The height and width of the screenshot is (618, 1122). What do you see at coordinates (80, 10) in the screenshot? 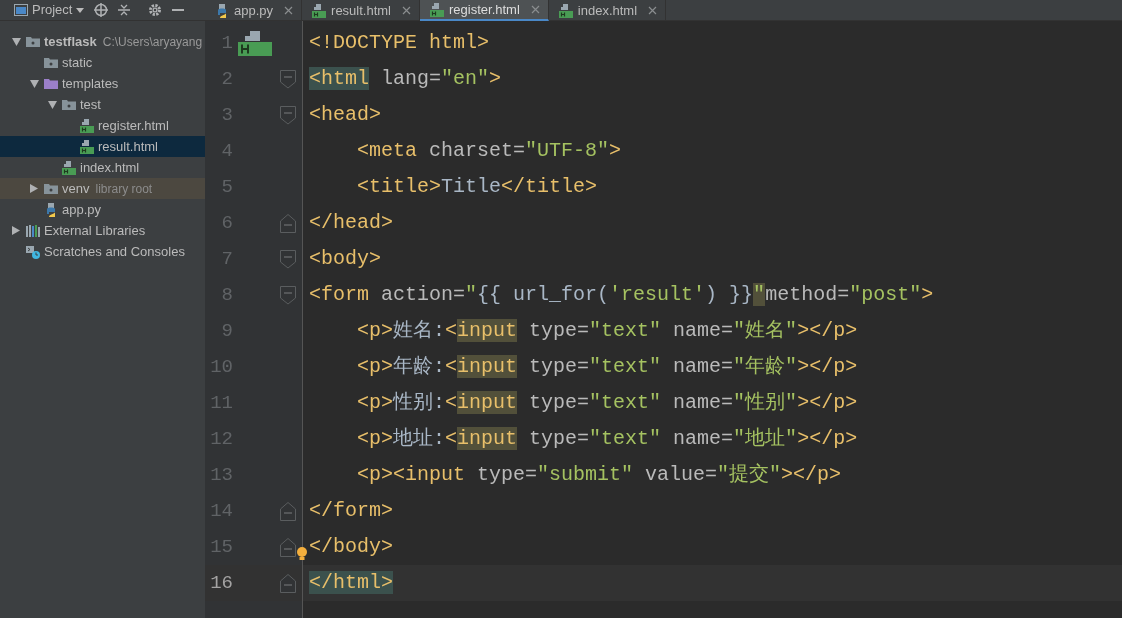
I see `caret-icon` at bounding box center [80, 10].